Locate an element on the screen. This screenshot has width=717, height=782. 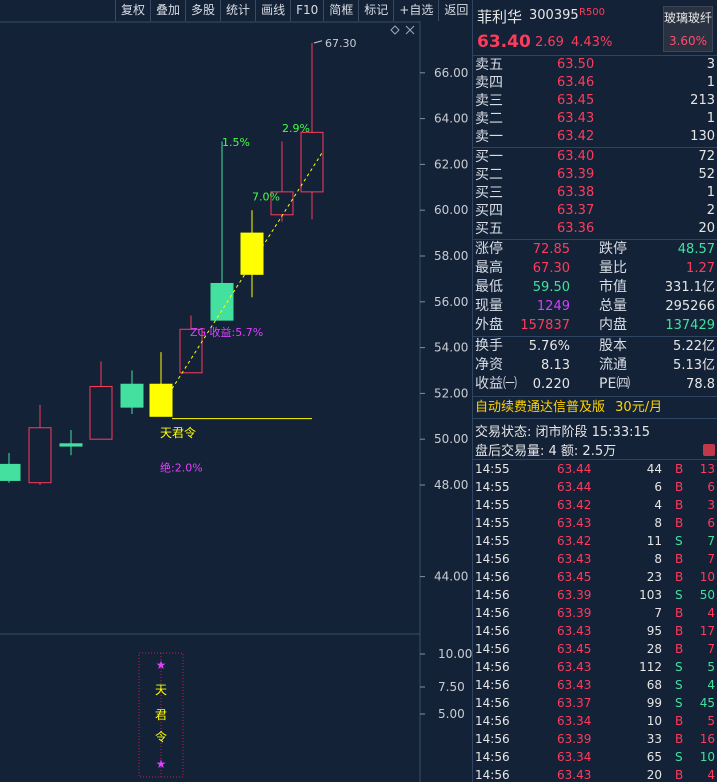
fund-label: 股本 is located at coordinates (613, 346).